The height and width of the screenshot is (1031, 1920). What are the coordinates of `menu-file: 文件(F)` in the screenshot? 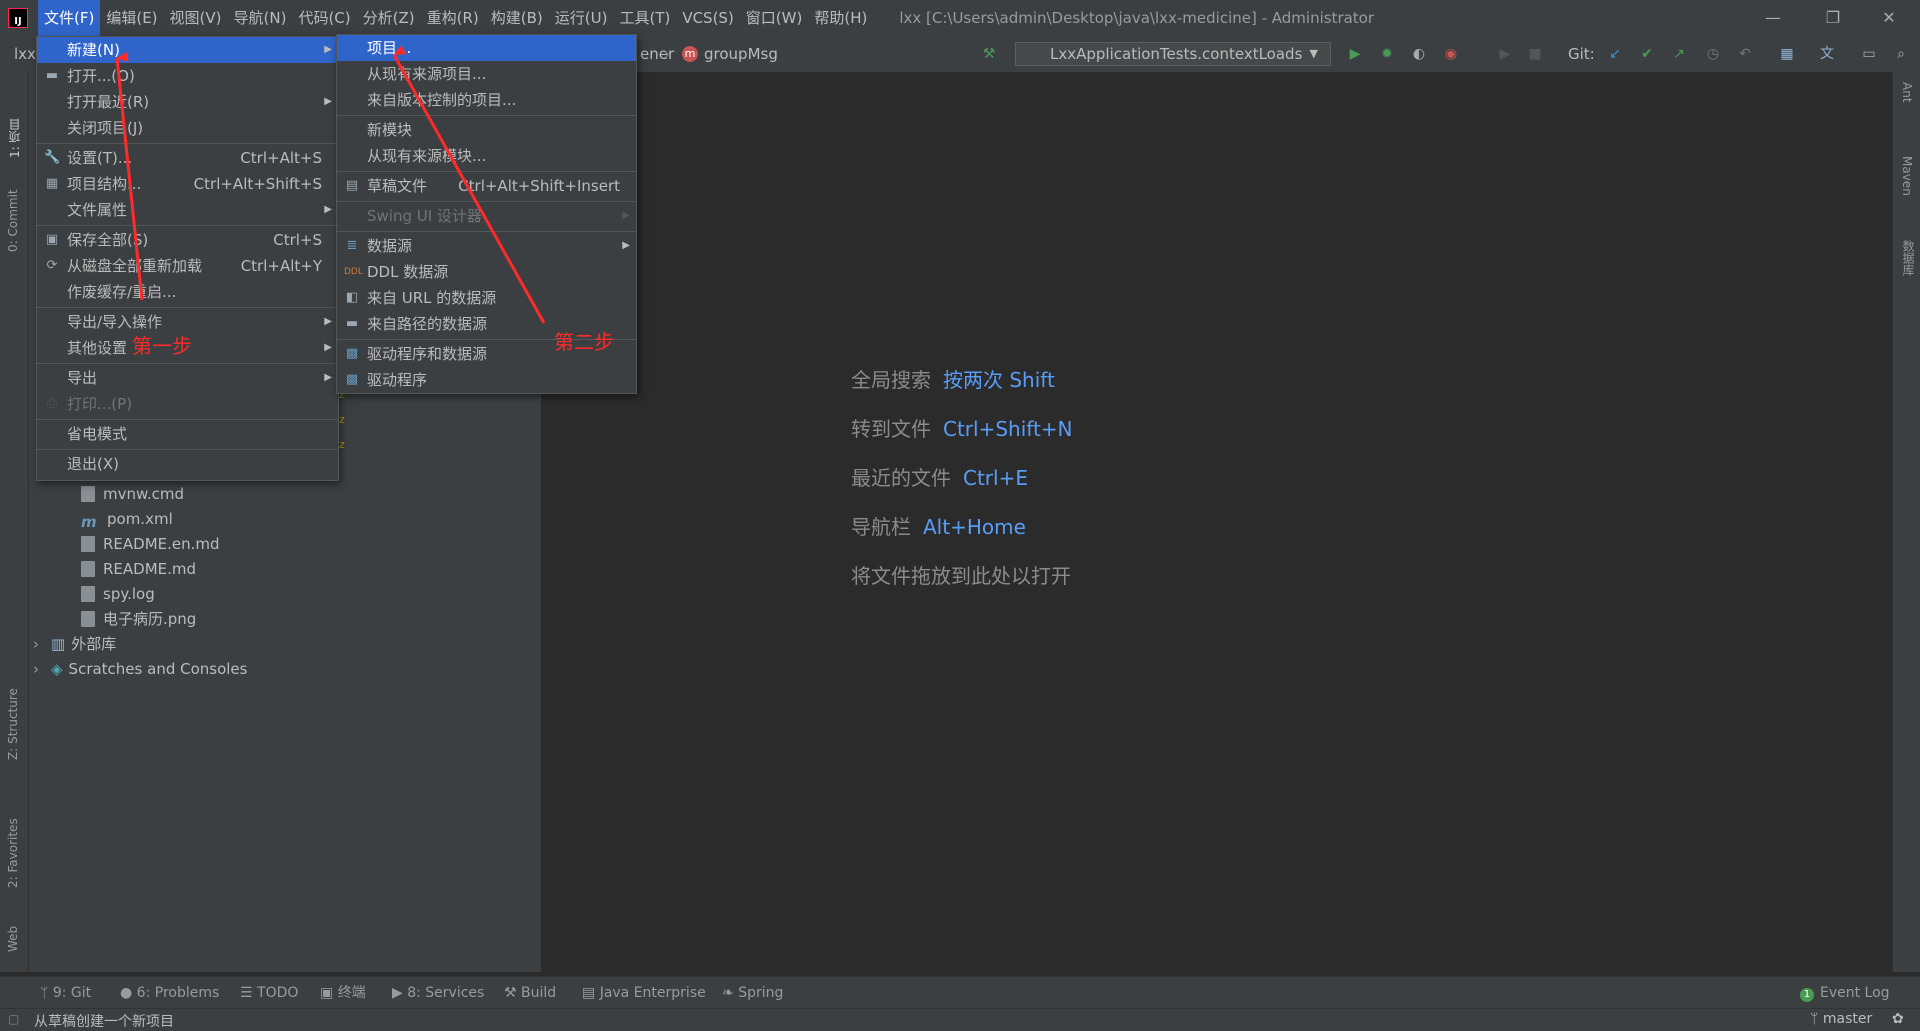 It's located at (69, 18).